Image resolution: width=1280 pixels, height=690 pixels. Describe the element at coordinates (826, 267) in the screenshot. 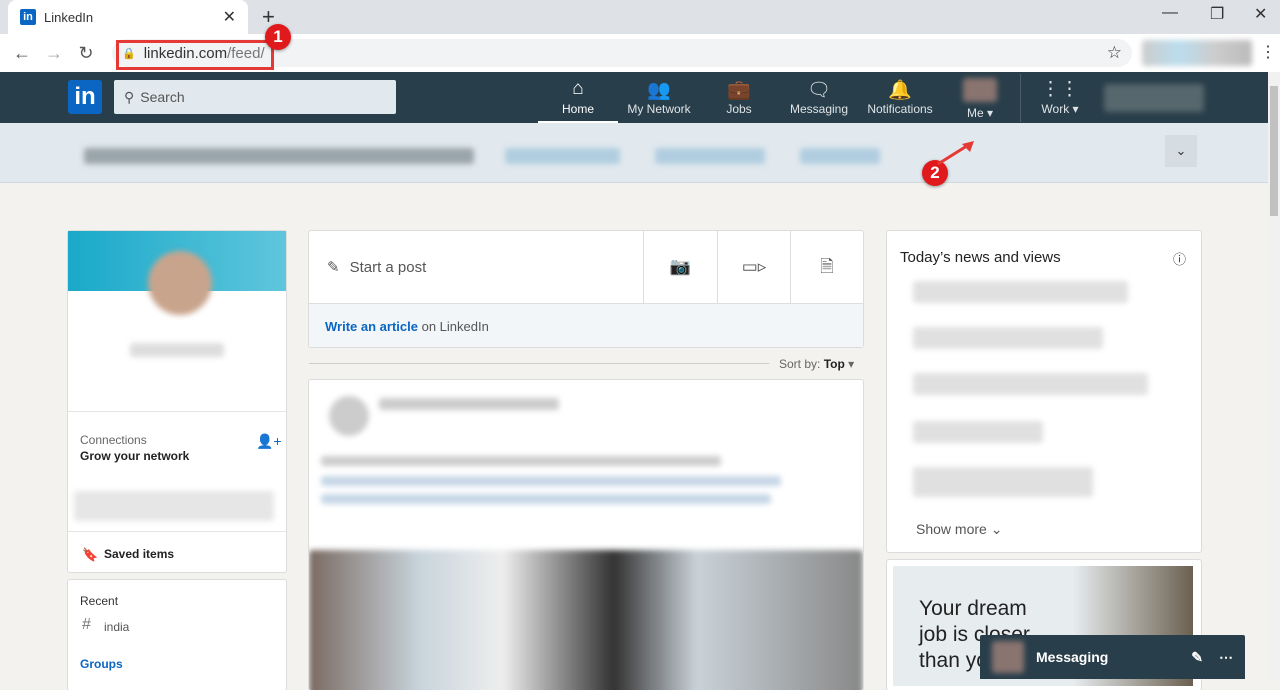

I see `document-icon: 🗎` at that location.